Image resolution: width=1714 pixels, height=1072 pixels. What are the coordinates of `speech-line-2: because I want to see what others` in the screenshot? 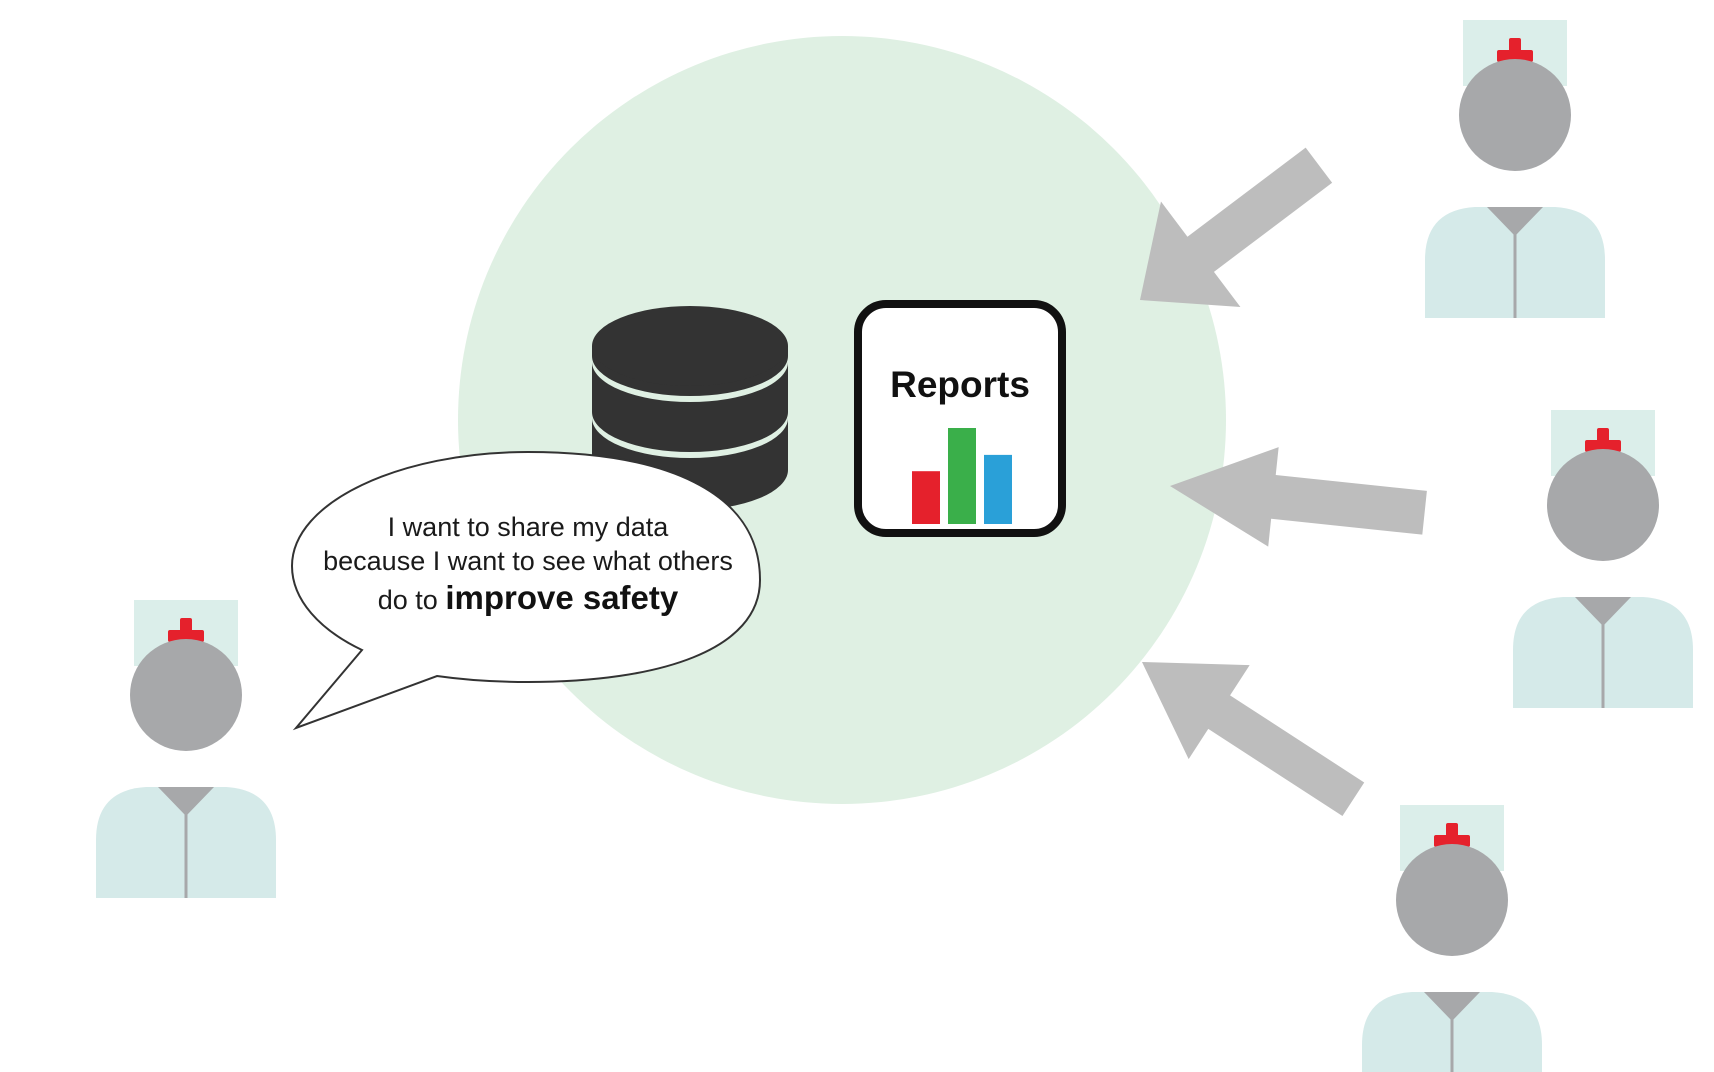 It's located at (528, 561).